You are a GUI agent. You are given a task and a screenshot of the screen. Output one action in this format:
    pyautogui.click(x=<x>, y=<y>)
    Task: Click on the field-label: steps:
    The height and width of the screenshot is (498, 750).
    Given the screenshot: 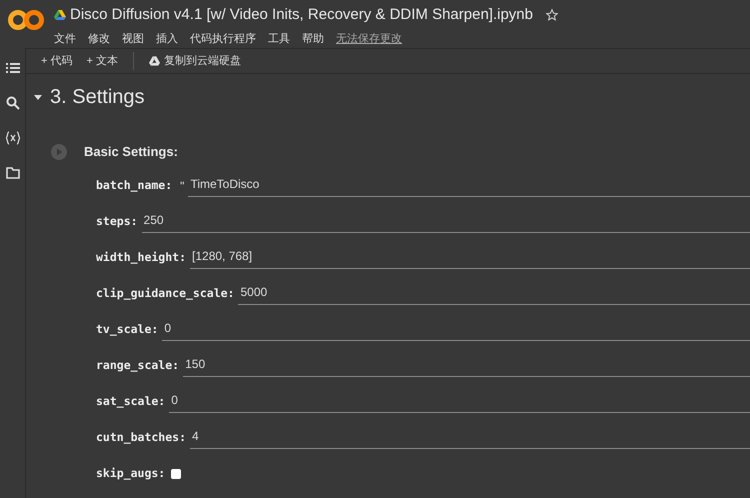 What is the action you would take?
    pyautogui.click(x=117, y=221)
    